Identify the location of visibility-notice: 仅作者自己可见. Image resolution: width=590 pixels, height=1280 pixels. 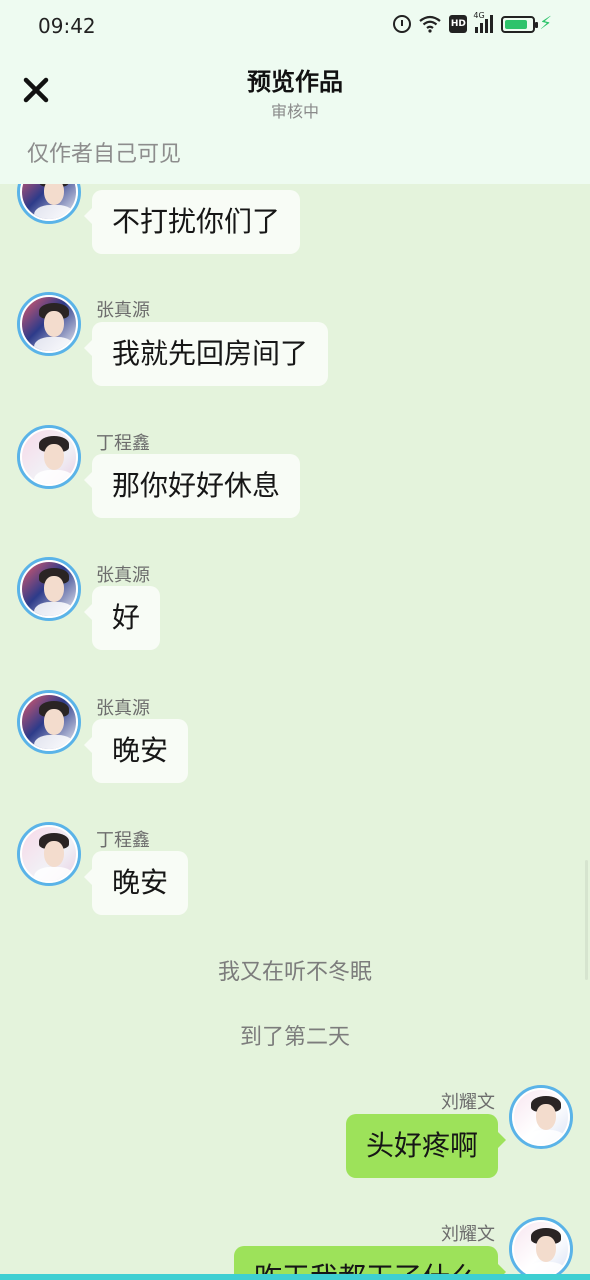
(295, 158).